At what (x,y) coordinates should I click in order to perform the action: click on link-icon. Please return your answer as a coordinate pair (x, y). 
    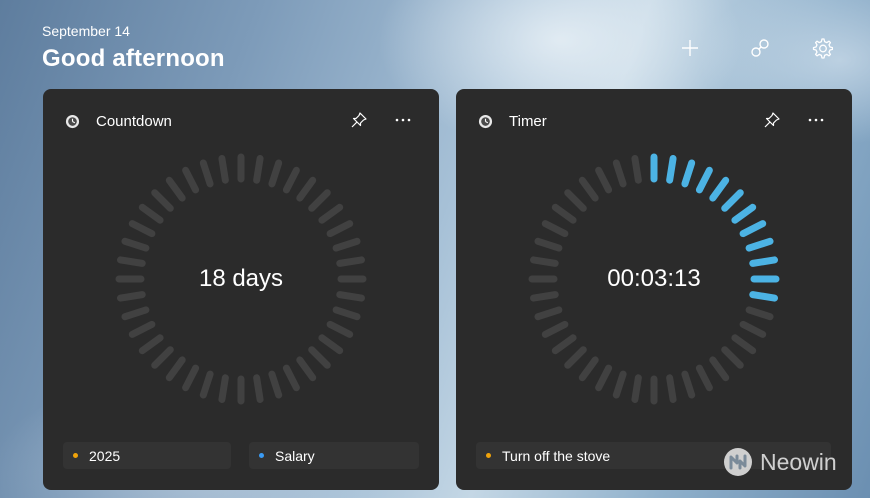
    Looking at the image, I should click on (760, 48).